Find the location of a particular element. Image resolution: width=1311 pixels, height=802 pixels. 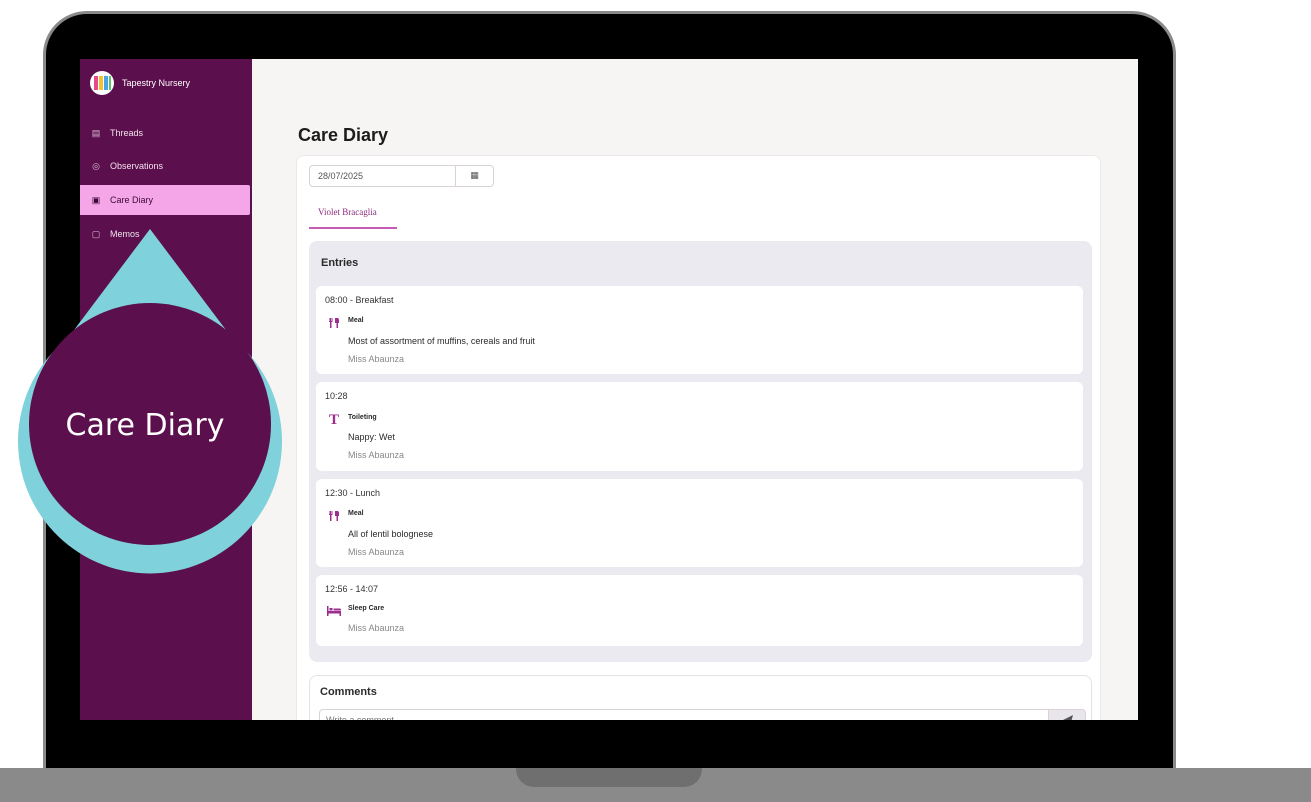

brand-name: Tapestry Nursery is located at coordinates (156, 83).